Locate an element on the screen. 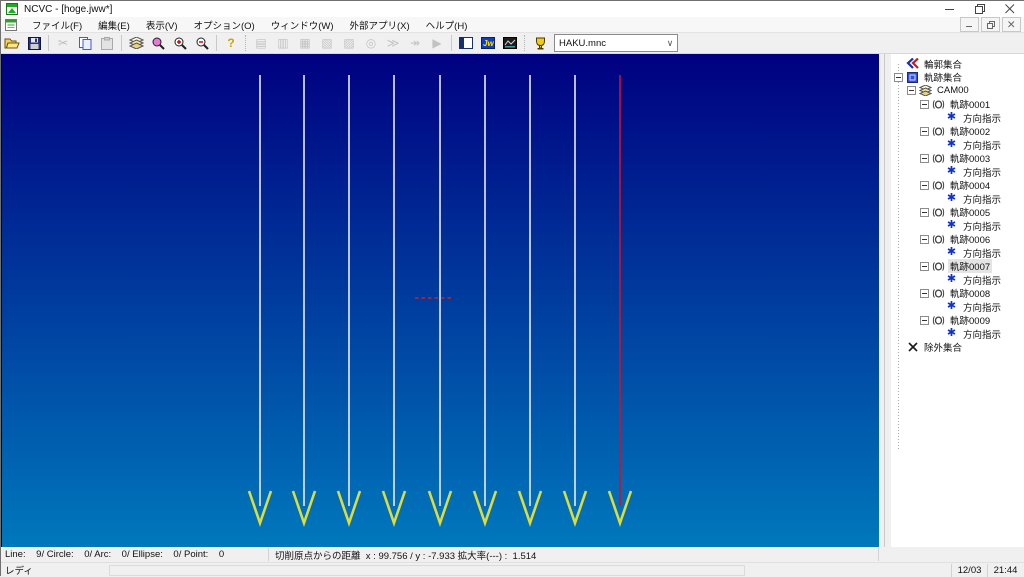  minimize-button is located at coordinates (950, 9).